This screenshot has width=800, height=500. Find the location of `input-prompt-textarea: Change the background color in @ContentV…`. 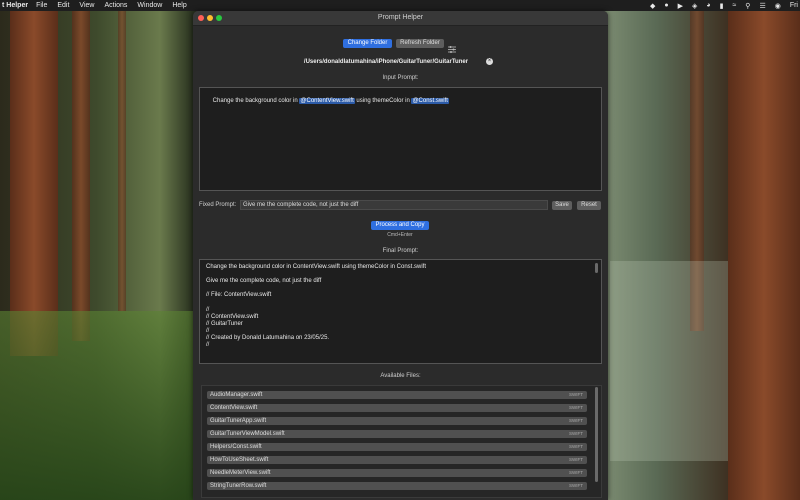

input-prompt-textarea: Change the background color in @ContentV… is located at coordinates (400, 139).